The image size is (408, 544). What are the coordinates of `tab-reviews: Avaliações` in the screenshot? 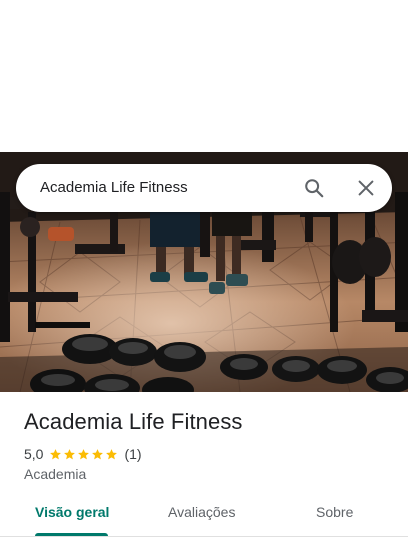 It's located at (201, 512).